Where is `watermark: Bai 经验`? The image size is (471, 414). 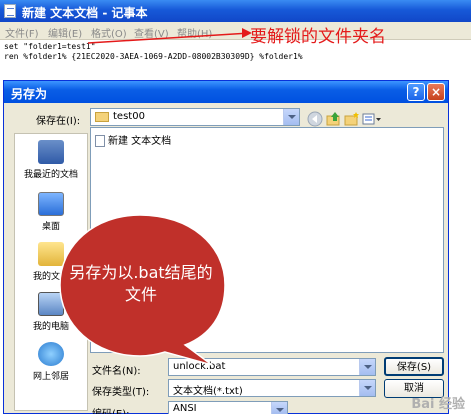
watermark: Bai 经验 is located at coordinates (438, 404).